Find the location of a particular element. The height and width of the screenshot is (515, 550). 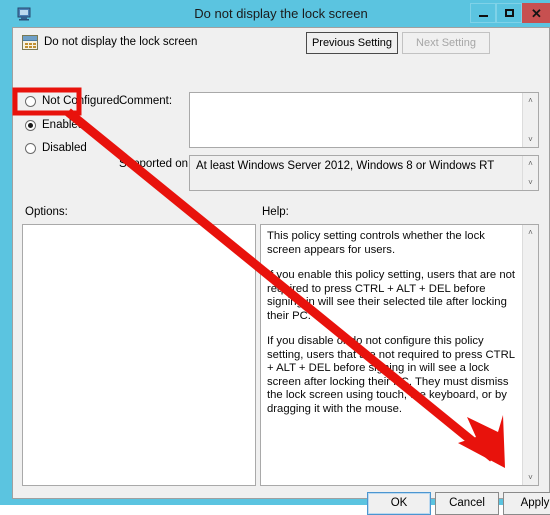

radio-enabled-indicator is located at coordinates (30, 125).